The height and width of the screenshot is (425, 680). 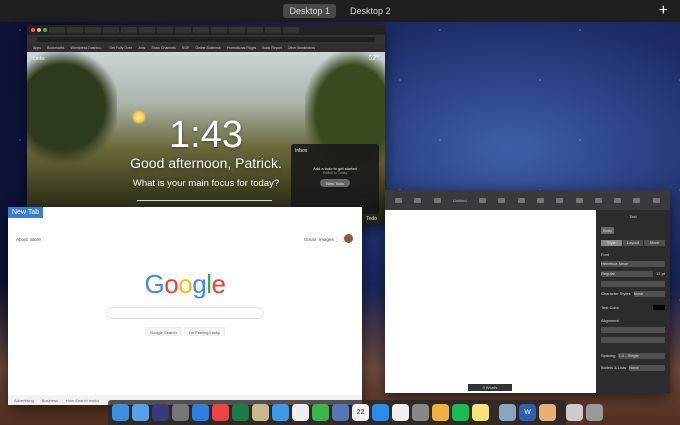 I want to click on bookmark: Book Report, so click(x=271, y=48).